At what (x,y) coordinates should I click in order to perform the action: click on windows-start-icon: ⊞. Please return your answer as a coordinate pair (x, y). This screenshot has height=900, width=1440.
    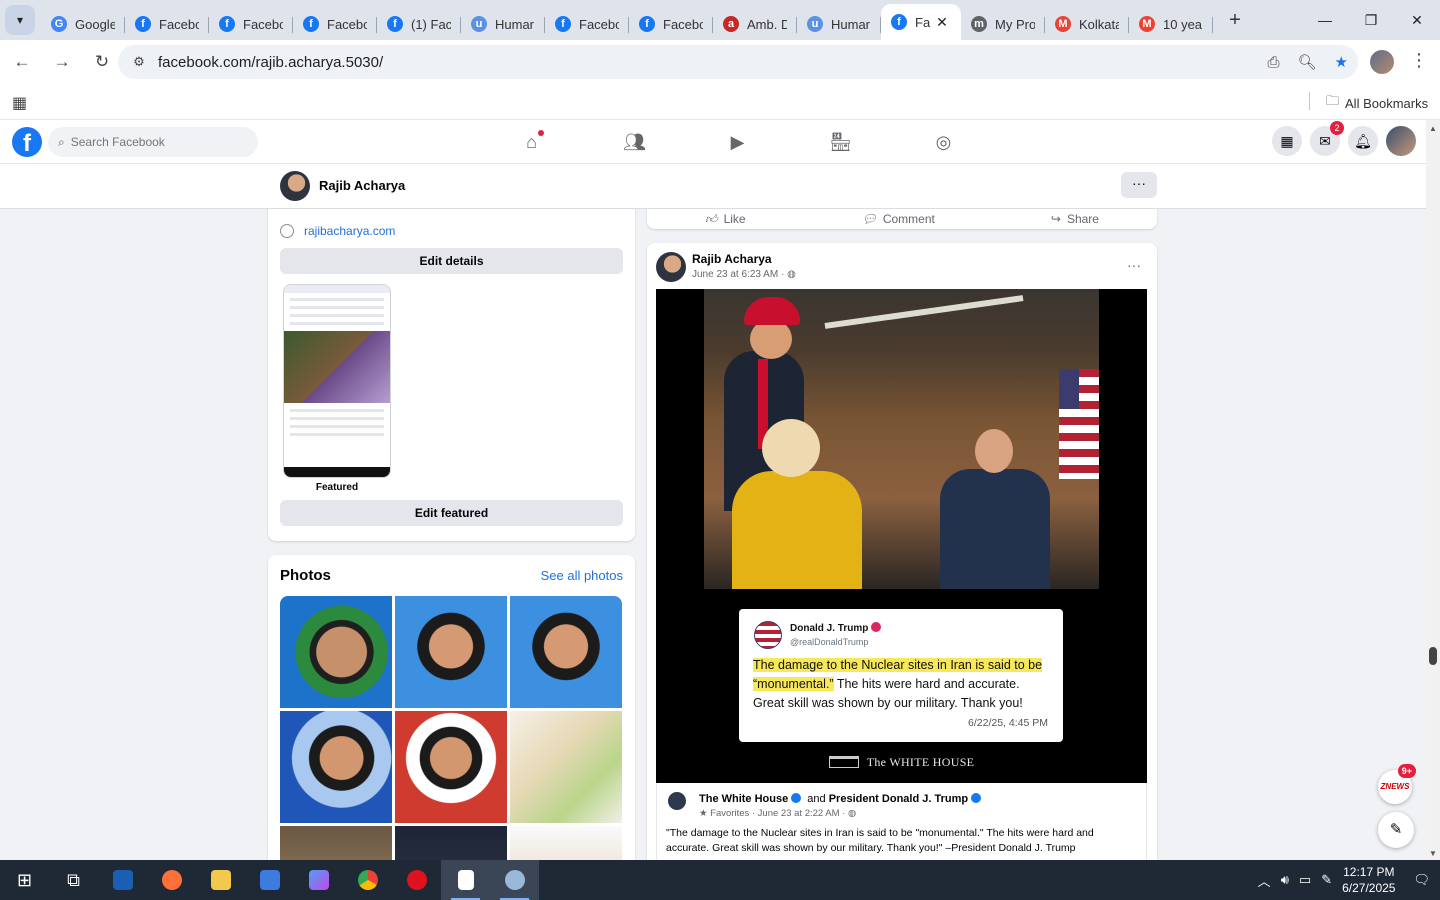
    Looking at the image, I should click on (24, 880).